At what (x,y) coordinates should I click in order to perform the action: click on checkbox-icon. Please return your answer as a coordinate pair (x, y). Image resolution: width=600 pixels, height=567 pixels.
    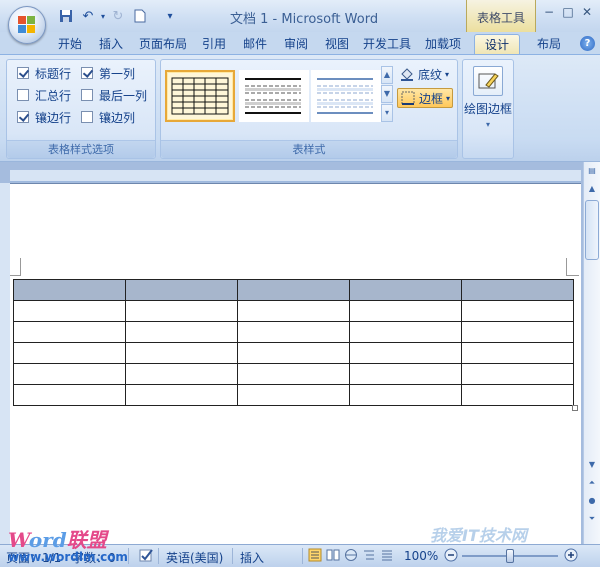
    Looking at the image, I should click on (87, 117).